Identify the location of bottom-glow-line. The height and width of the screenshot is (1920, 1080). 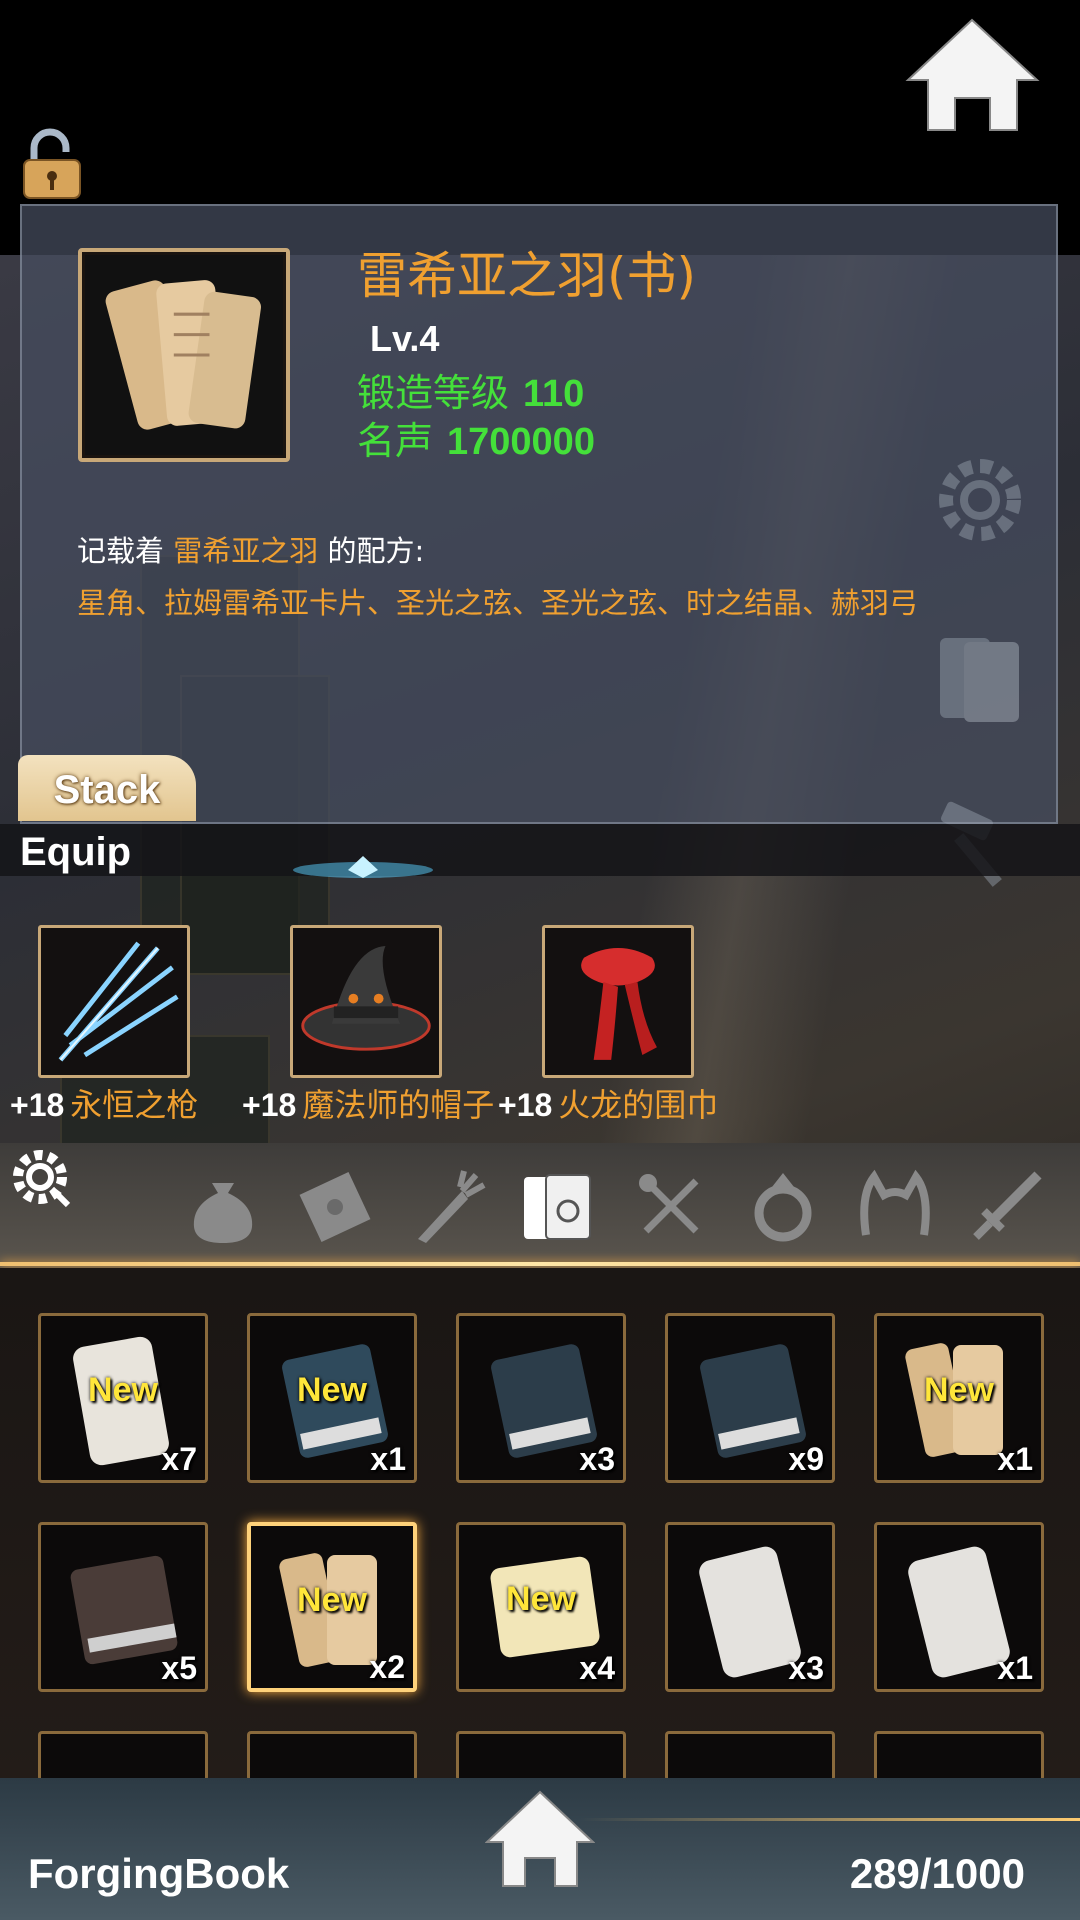
(830, 1819).